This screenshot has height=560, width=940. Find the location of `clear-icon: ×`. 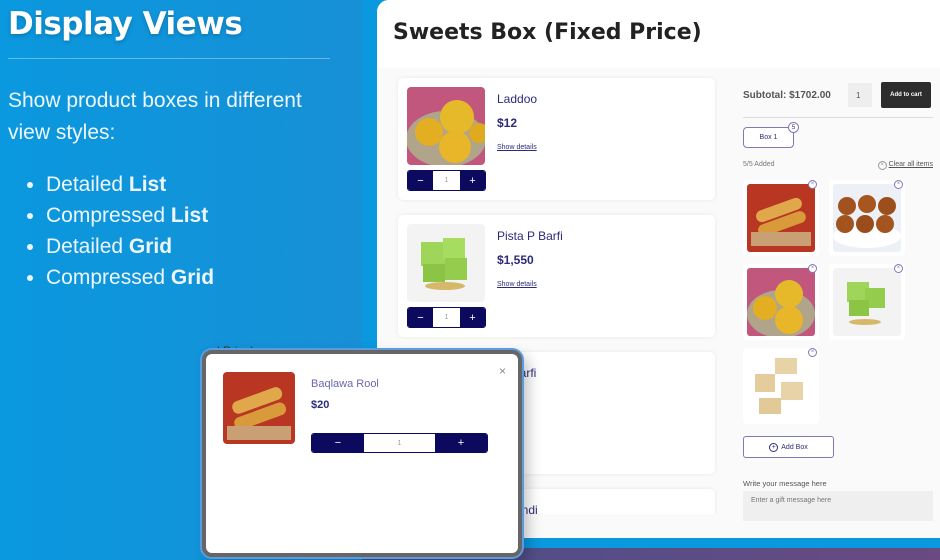

clear-icon: × is located at coordinates (882, 165).